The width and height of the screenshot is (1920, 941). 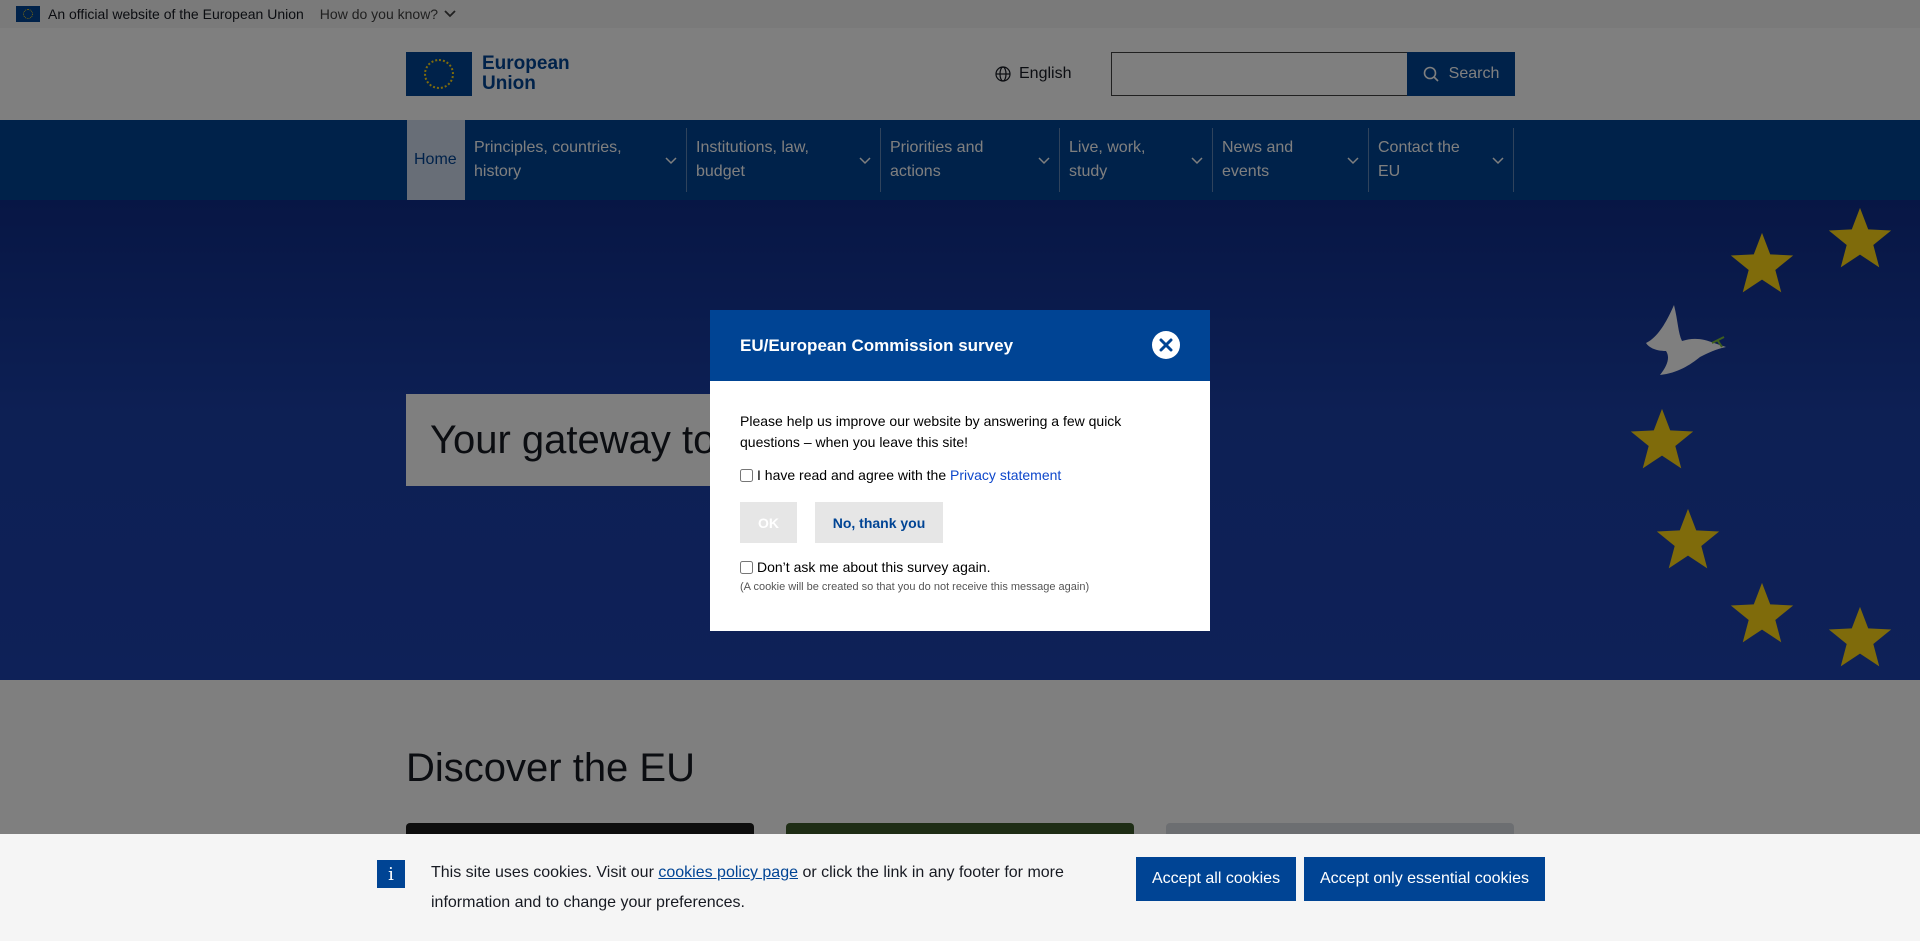 What do you see at coordinates (391, 874) in the screenshot?
I see `info-icon: i` at bounding box center [391, 874].